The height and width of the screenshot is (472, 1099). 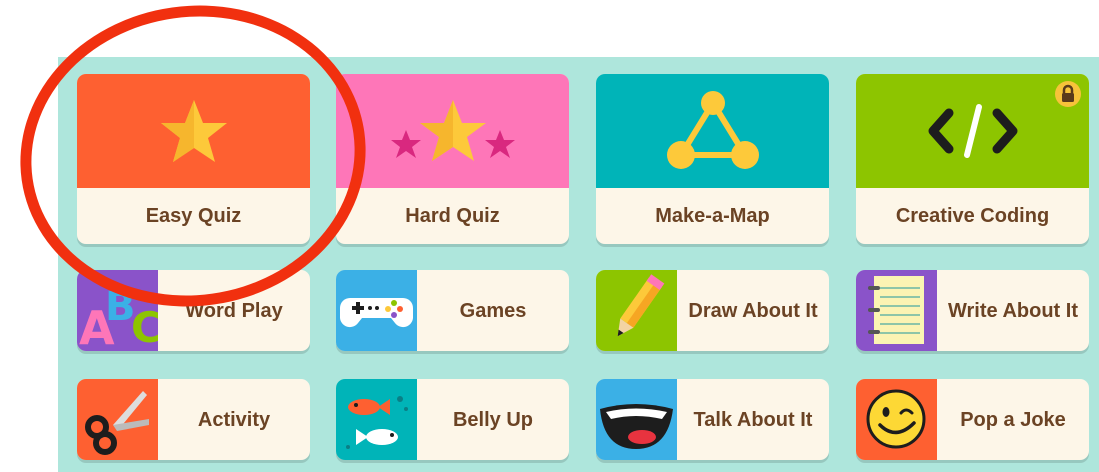 I want to click on talk-about-it-thumb, so click(x=636, y=419).